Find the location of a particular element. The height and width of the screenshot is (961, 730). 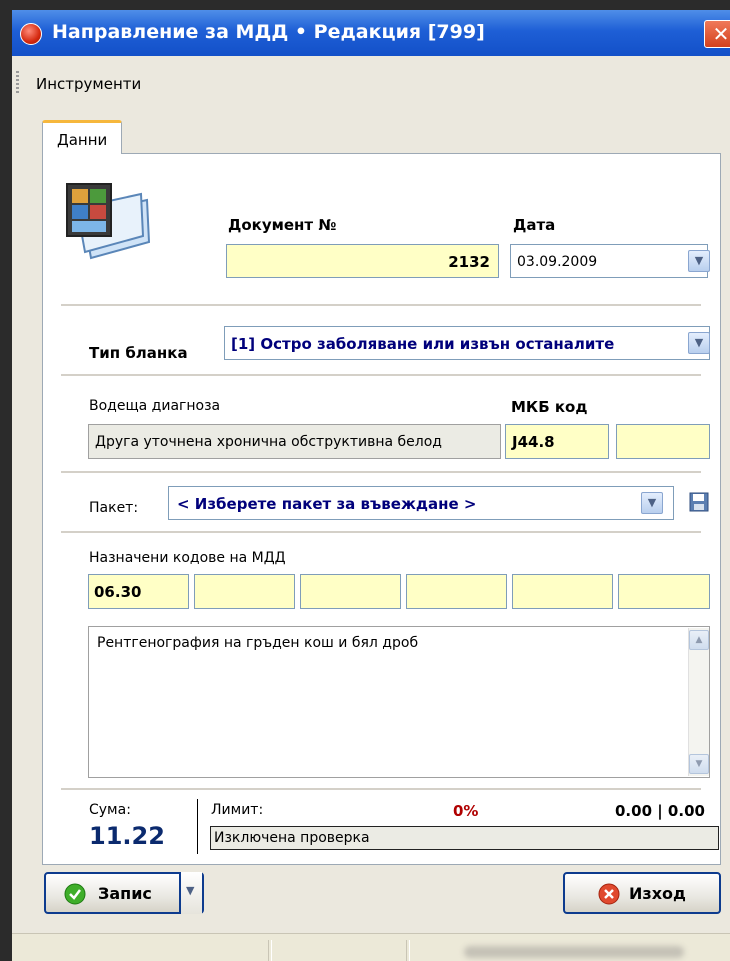

red-x-icon is located at coordinates (609, 894).